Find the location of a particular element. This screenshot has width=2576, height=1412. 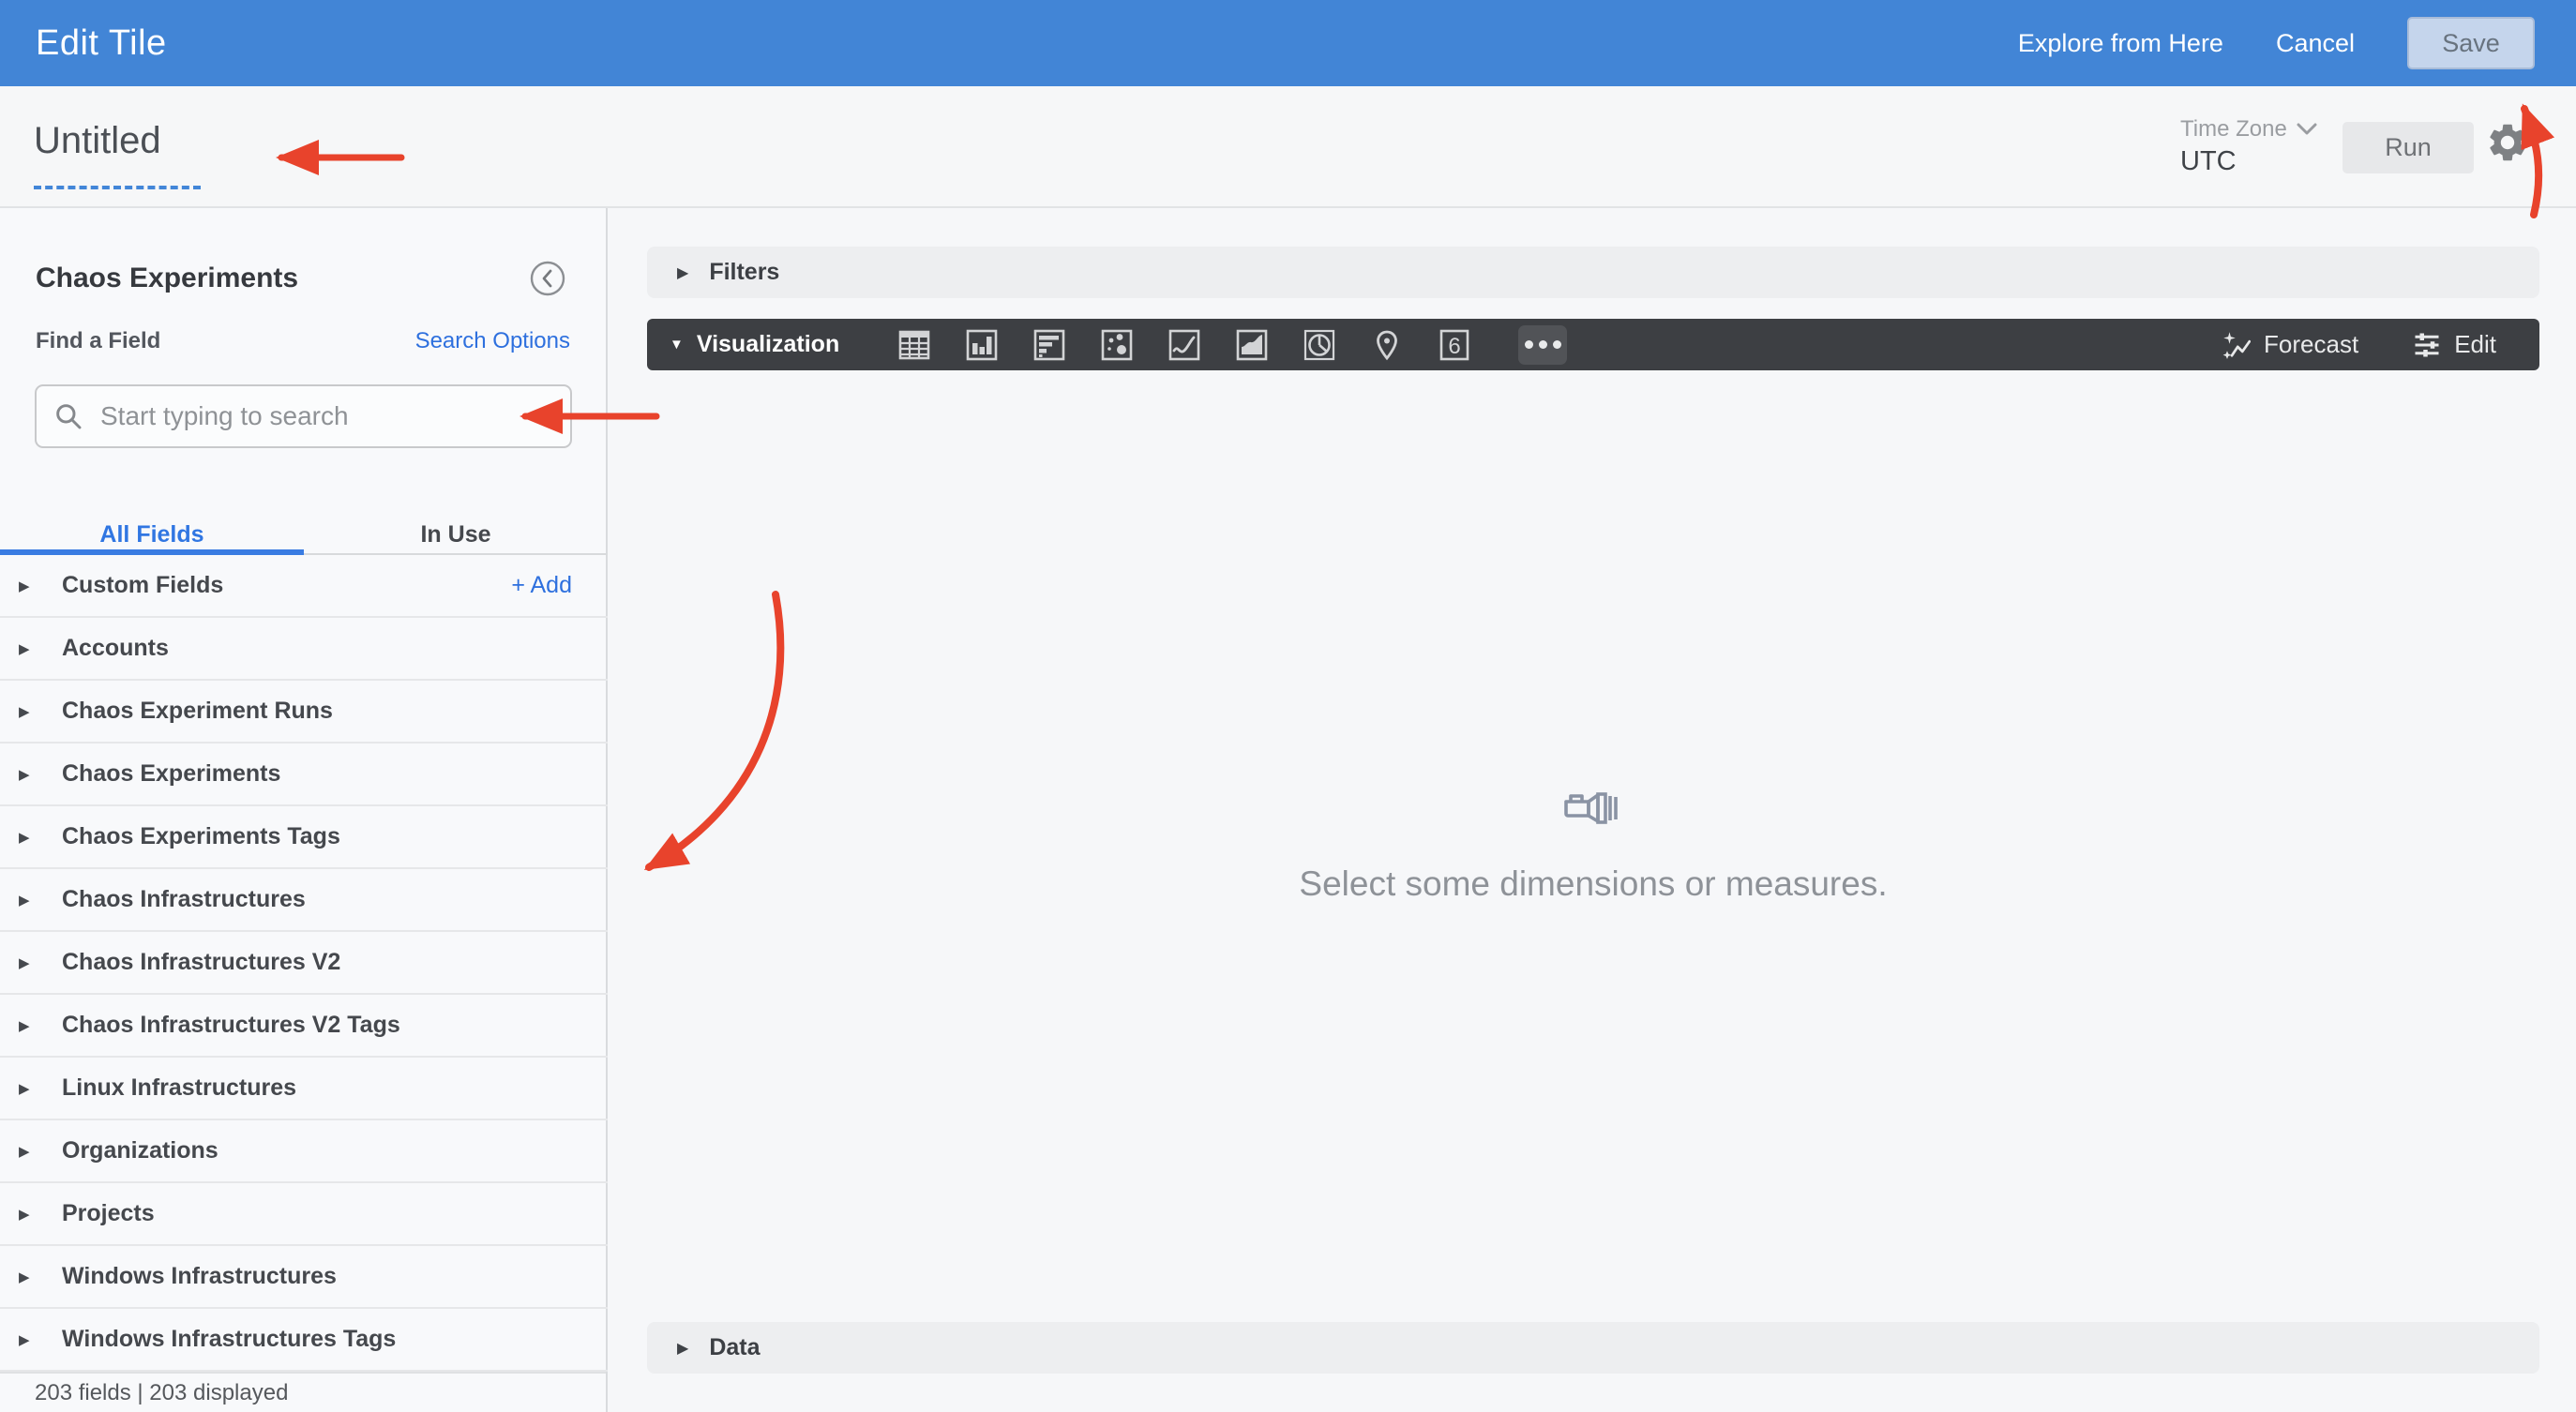

field-group-row: ▶ Chaos Infrastructures V2 is located at coordinates (304, 964).